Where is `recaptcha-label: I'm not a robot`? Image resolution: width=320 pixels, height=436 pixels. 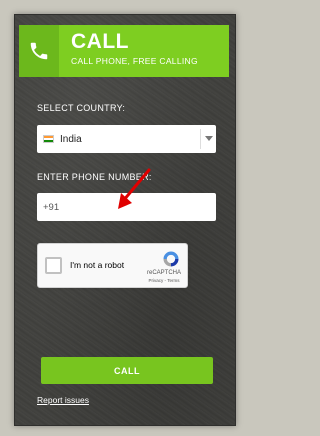
recaptcha-label: I'm not a robot is located at coordinates (97, 265).